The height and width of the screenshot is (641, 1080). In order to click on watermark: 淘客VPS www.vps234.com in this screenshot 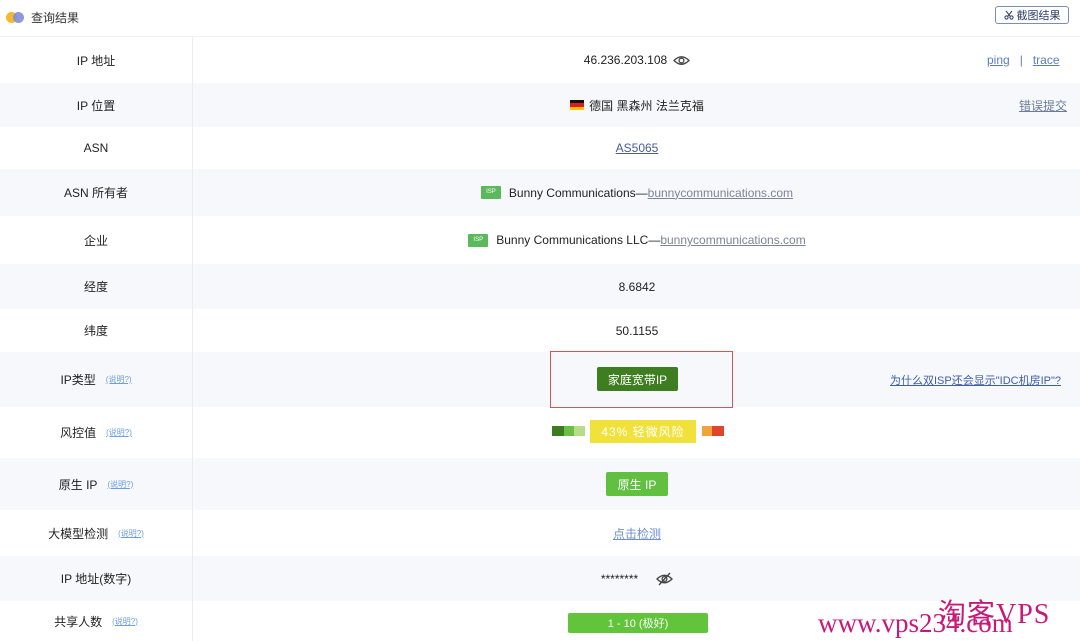, I will do `click(947, 615)`.